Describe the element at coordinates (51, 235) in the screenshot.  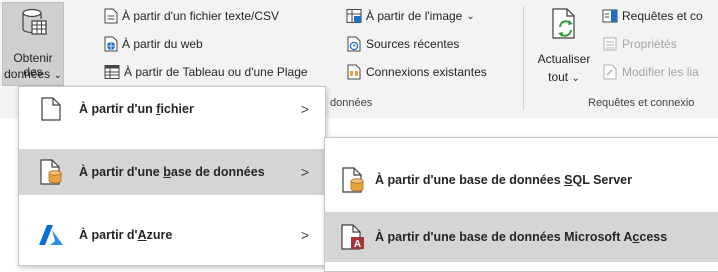
I see `azure-icon` at that location.